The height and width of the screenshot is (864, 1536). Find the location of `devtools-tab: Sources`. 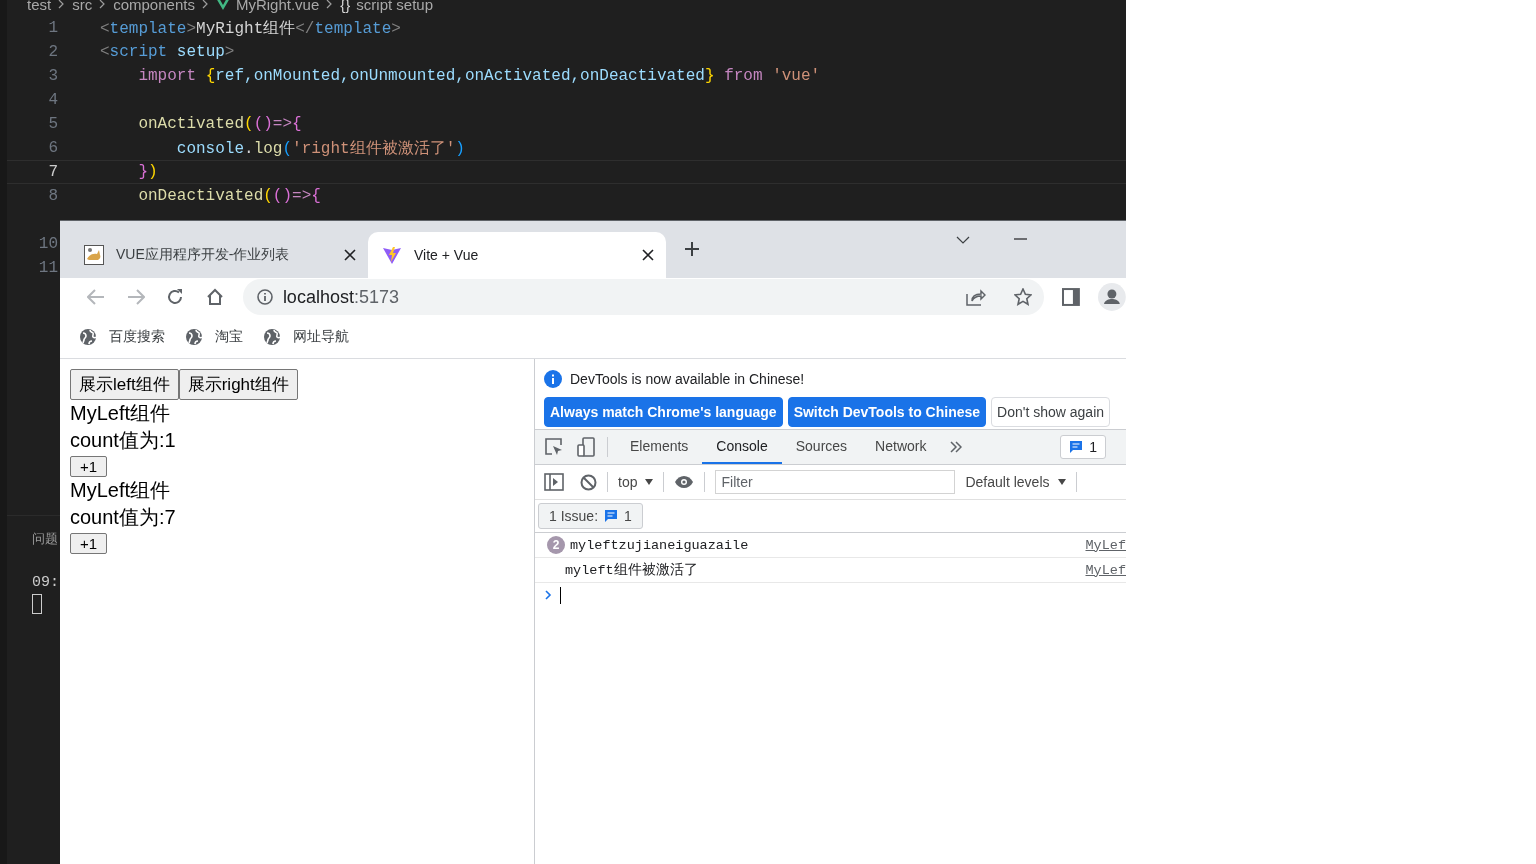

devtools-tab: Sources is located at coordinates (821, 447).